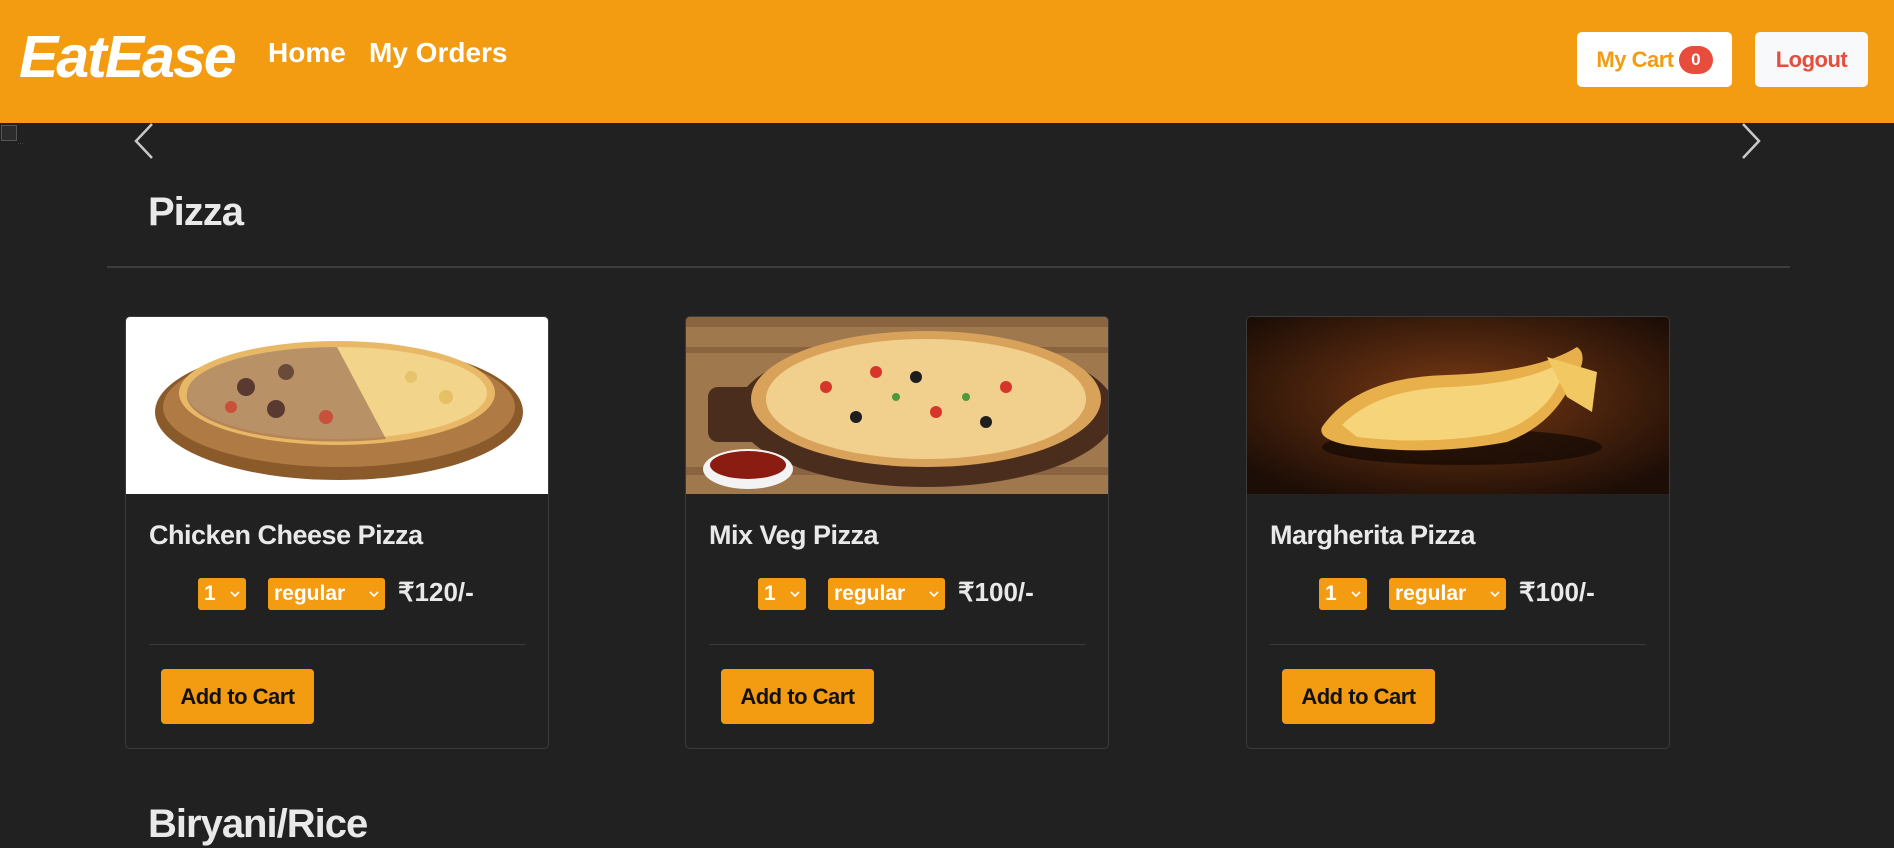 The image size is (1894, 848). I want to click on section-title-biryani-rice: Biryani/Rice, so click(258, 824).